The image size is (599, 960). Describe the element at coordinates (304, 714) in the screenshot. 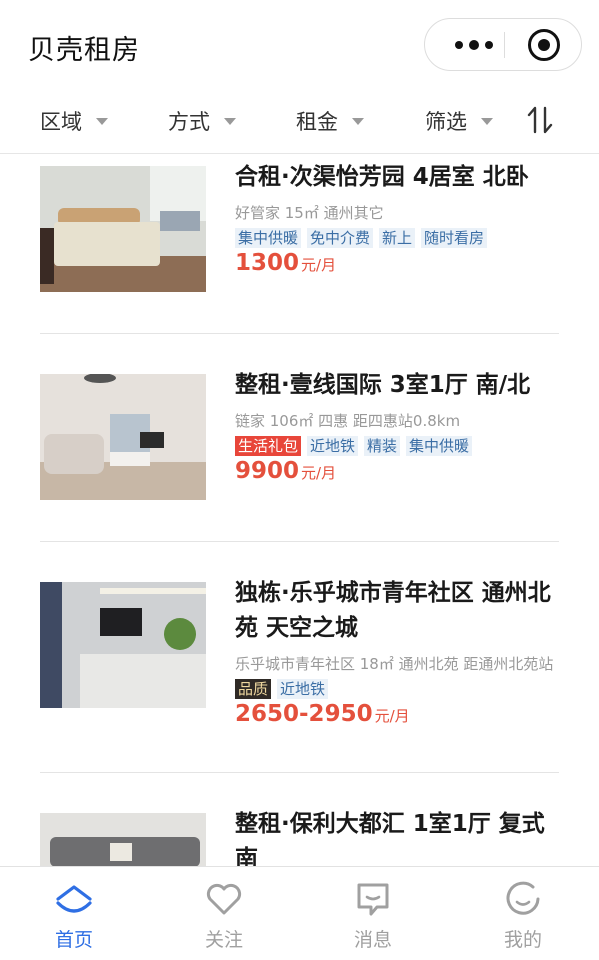

I see `price-value: 2650-2950` at that location.